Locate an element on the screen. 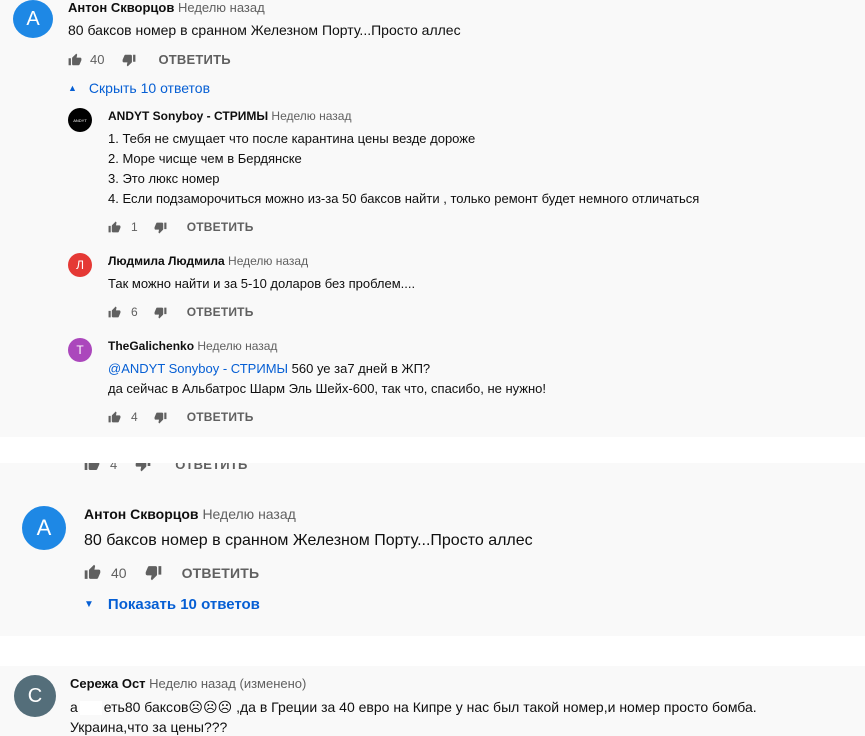 The height and width of the screenshot is (736, 865). avatar: С is located at coordinates (35, 696).